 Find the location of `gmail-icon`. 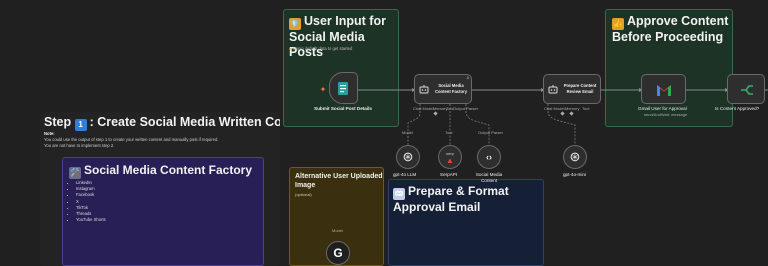

gmail-icon is located at coordinates (664, 90).